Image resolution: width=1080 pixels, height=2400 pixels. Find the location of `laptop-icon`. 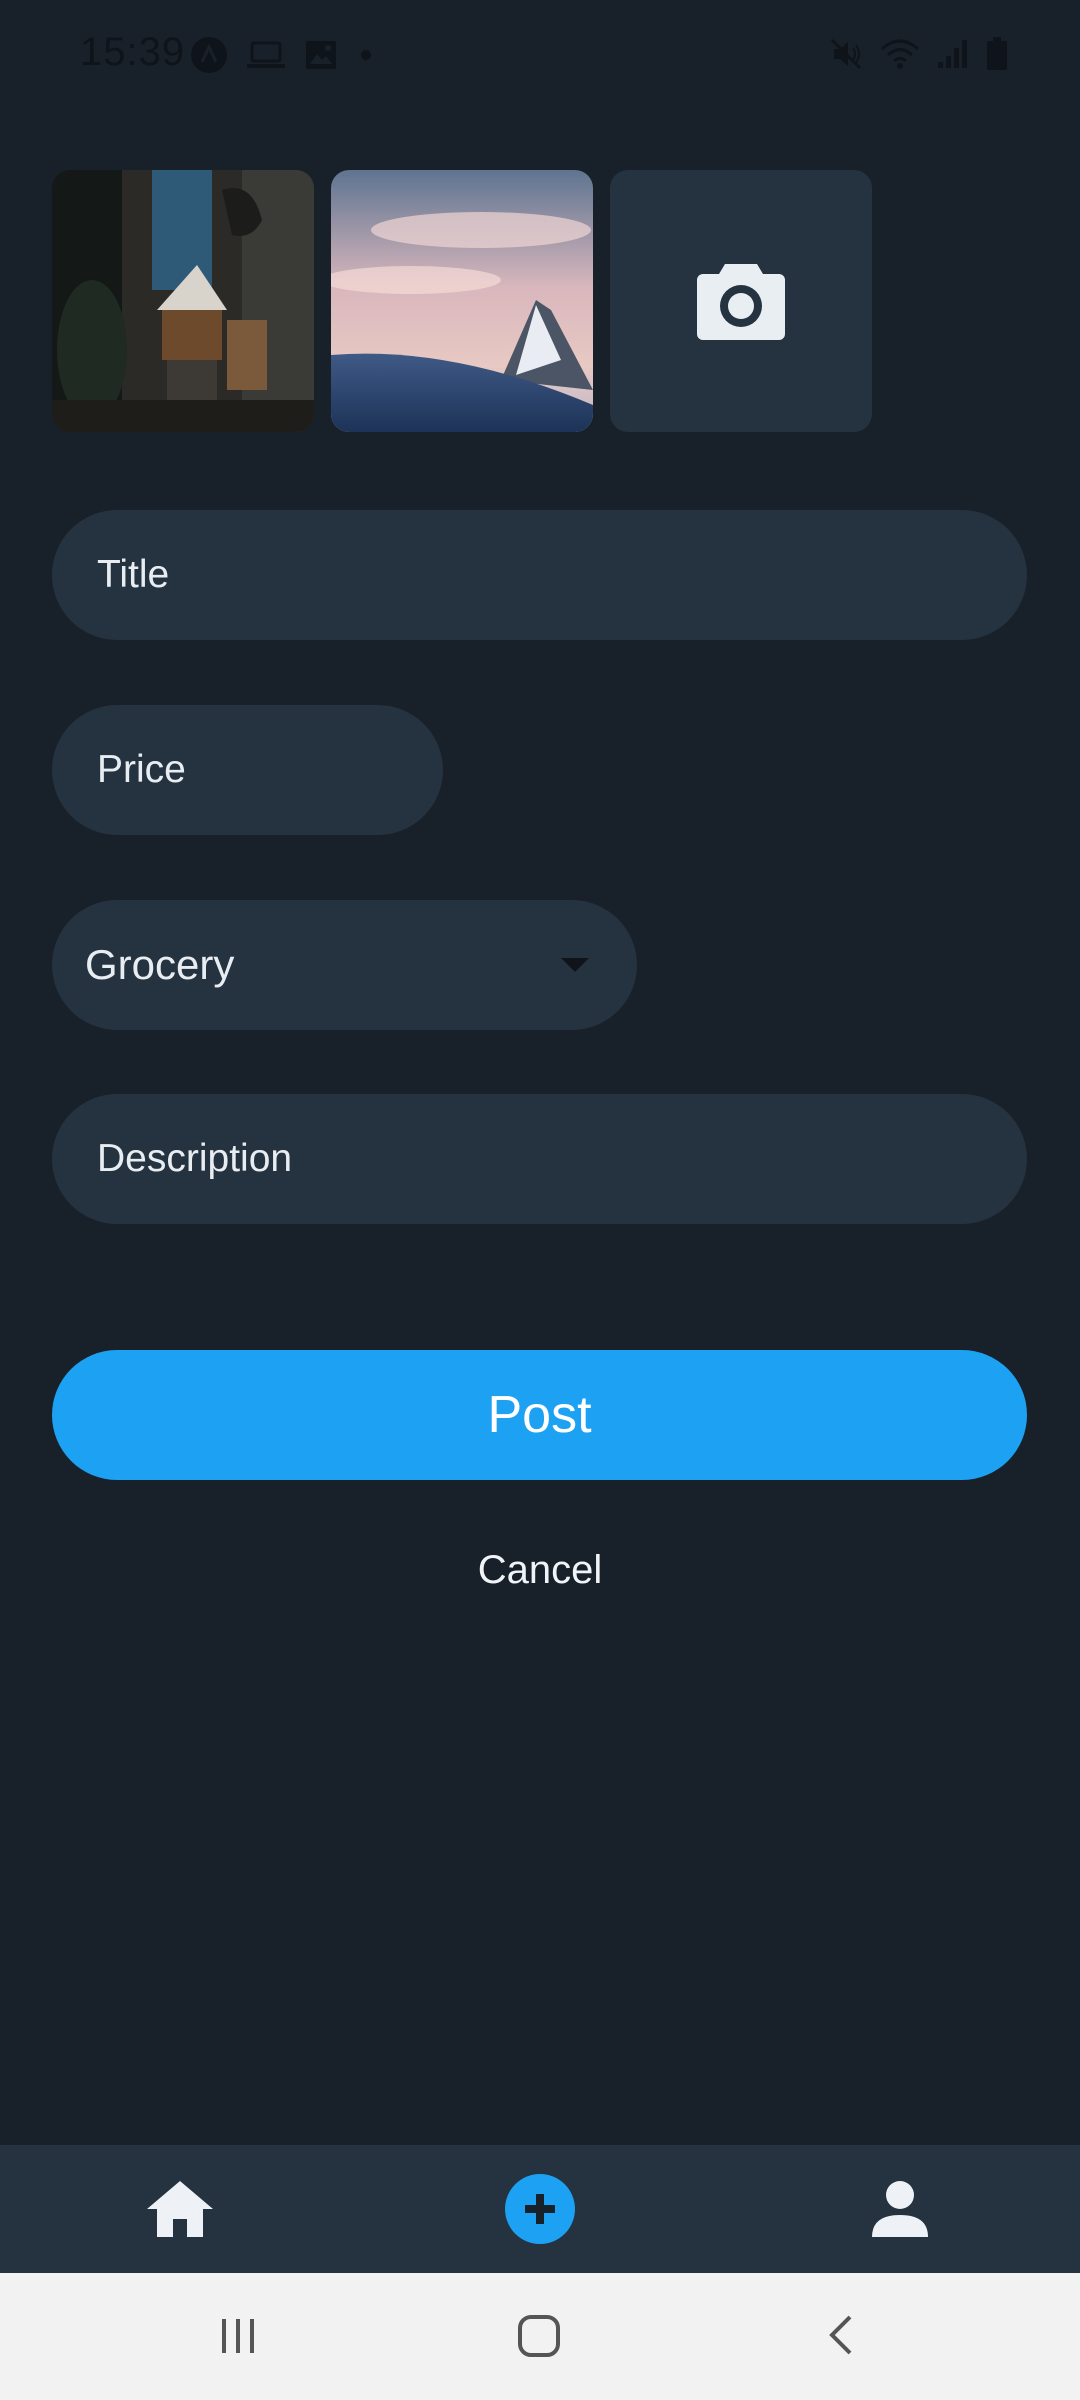

laptop-icon is located at coordinates (266, 54).